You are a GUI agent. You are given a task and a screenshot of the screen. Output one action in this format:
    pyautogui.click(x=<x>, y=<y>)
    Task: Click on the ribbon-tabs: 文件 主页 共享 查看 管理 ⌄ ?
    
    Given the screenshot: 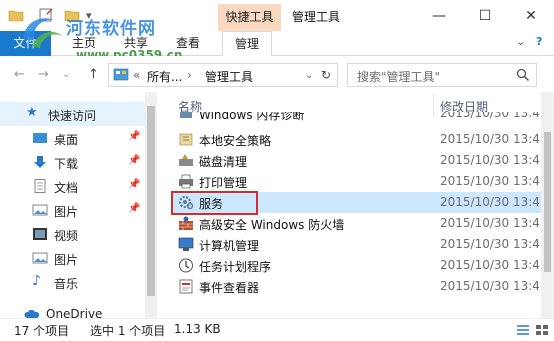 What is the action you would take?
    pyautogui.click(x=277, y=44)
    